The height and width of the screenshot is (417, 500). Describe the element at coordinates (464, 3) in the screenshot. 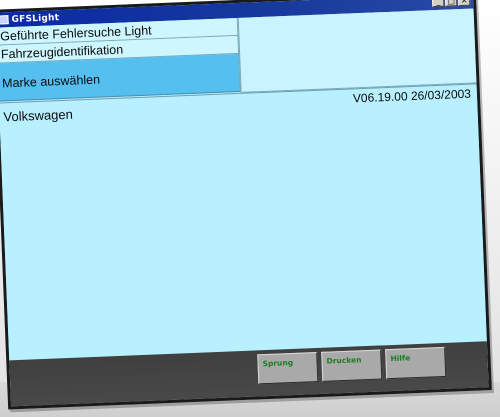

I see `close-button: ×` at that location.